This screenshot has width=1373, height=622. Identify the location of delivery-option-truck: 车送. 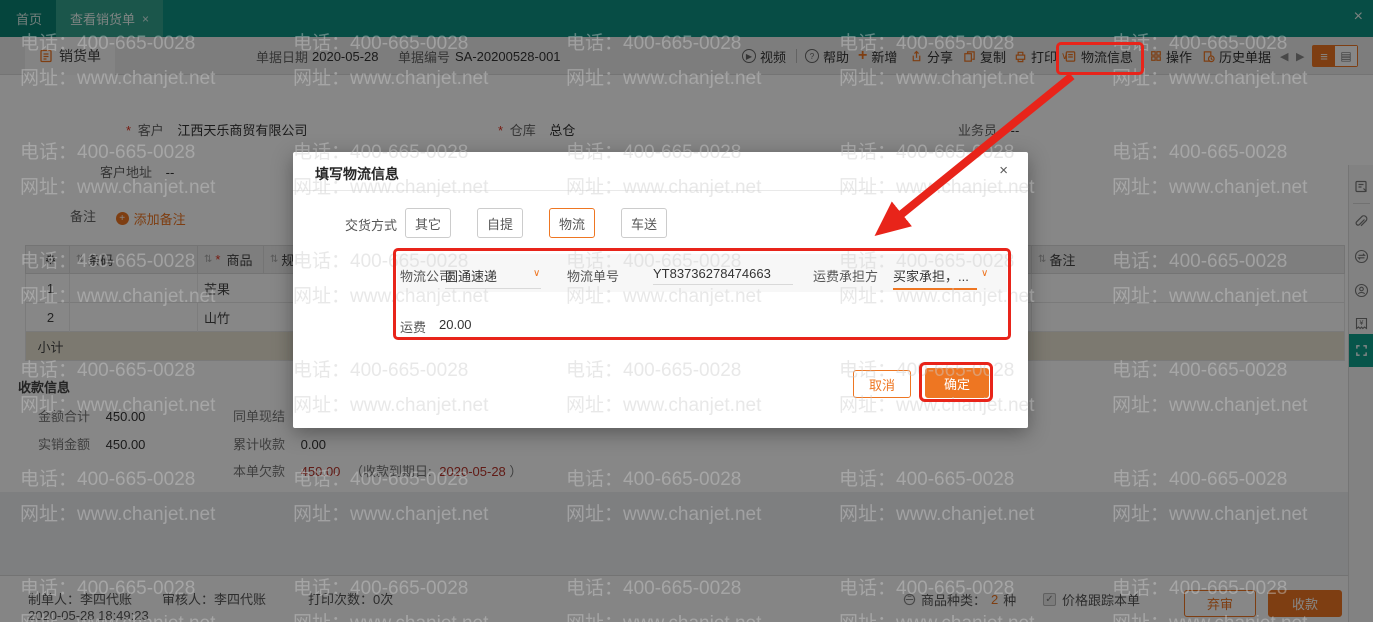
(644, 223).